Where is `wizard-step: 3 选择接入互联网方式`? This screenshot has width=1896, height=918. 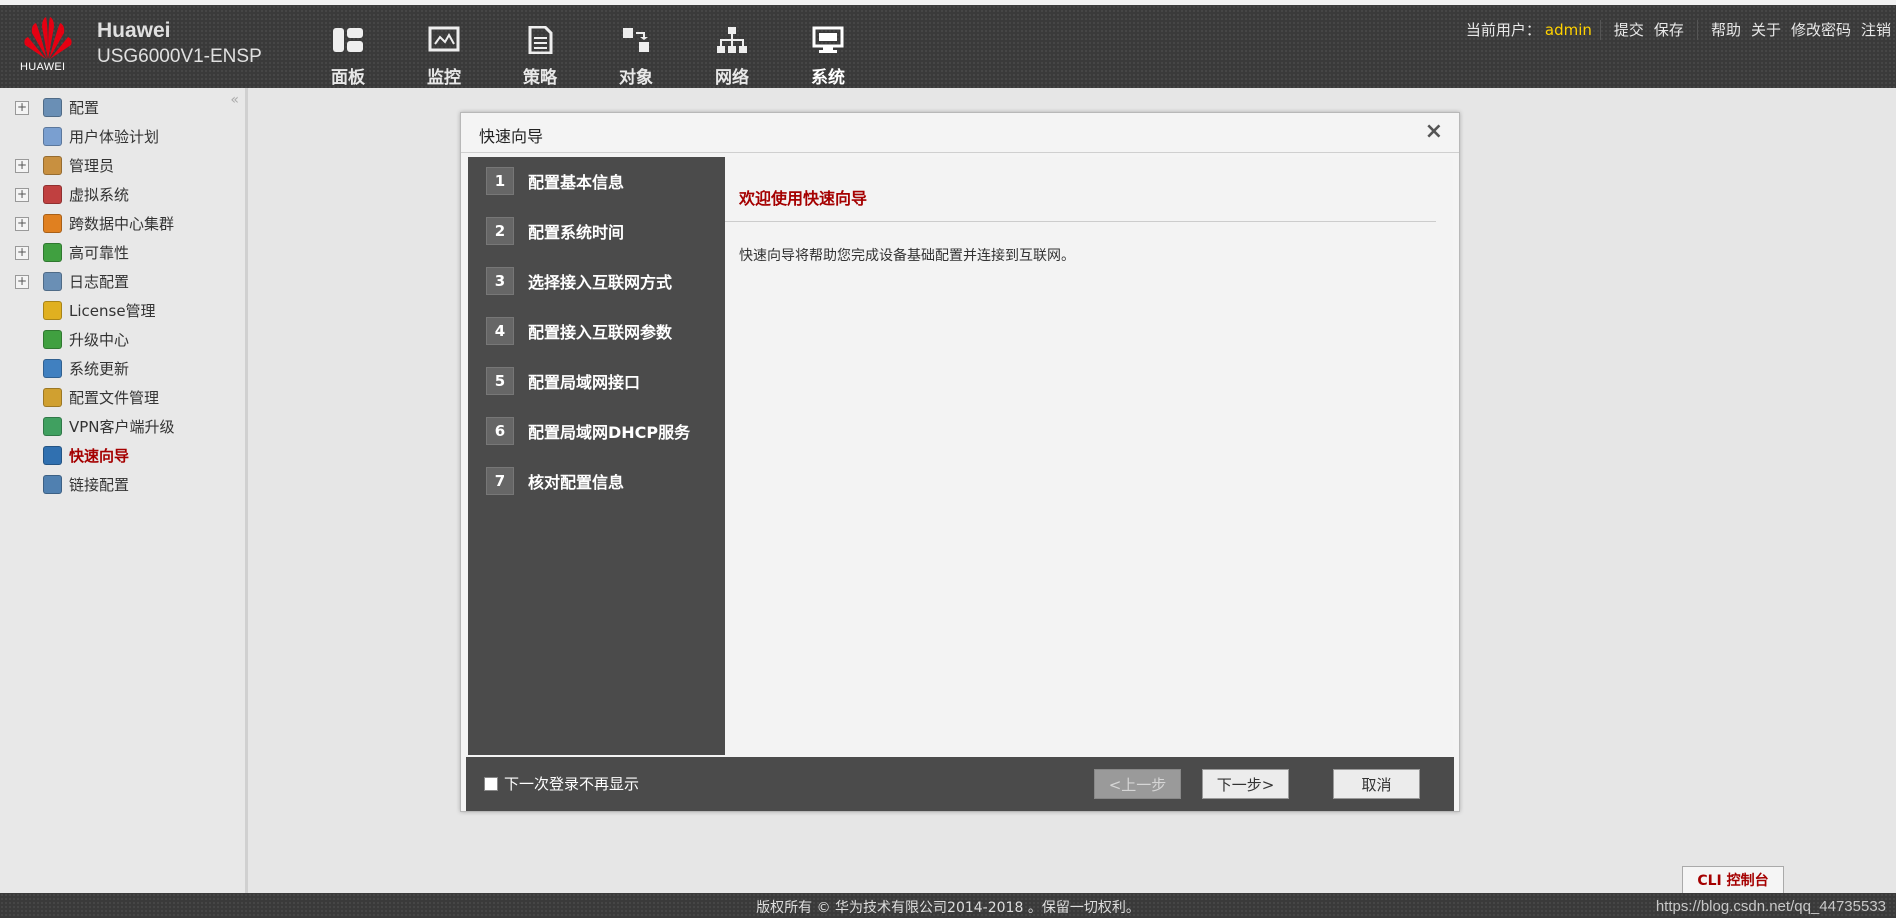 wizard-step: 3 选择接入互联网方式 is located at coordinates (579, 281).